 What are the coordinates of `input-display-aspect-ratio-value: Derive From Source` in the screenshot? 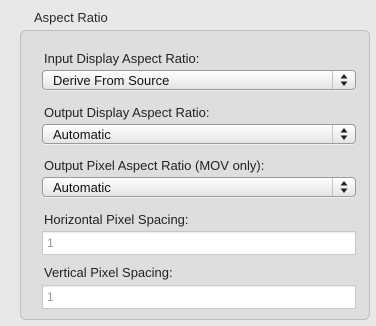 It's located at (111, 80).